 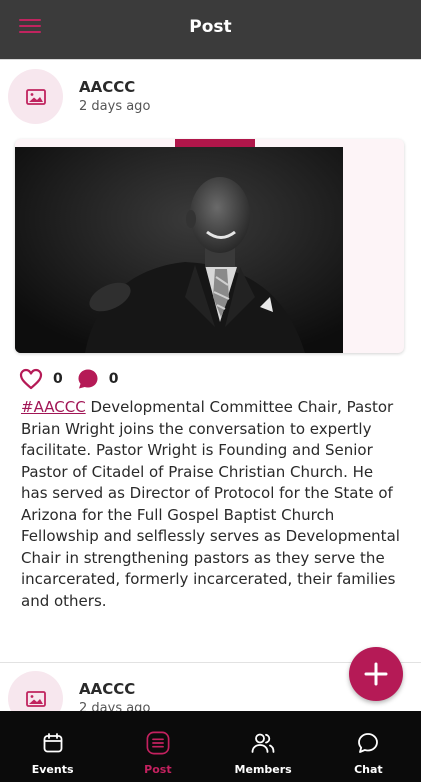 What do you see at coordinates (368, 769) in the screenshot?
I see `nav-label: Chat` at bounding box center [368, 769].